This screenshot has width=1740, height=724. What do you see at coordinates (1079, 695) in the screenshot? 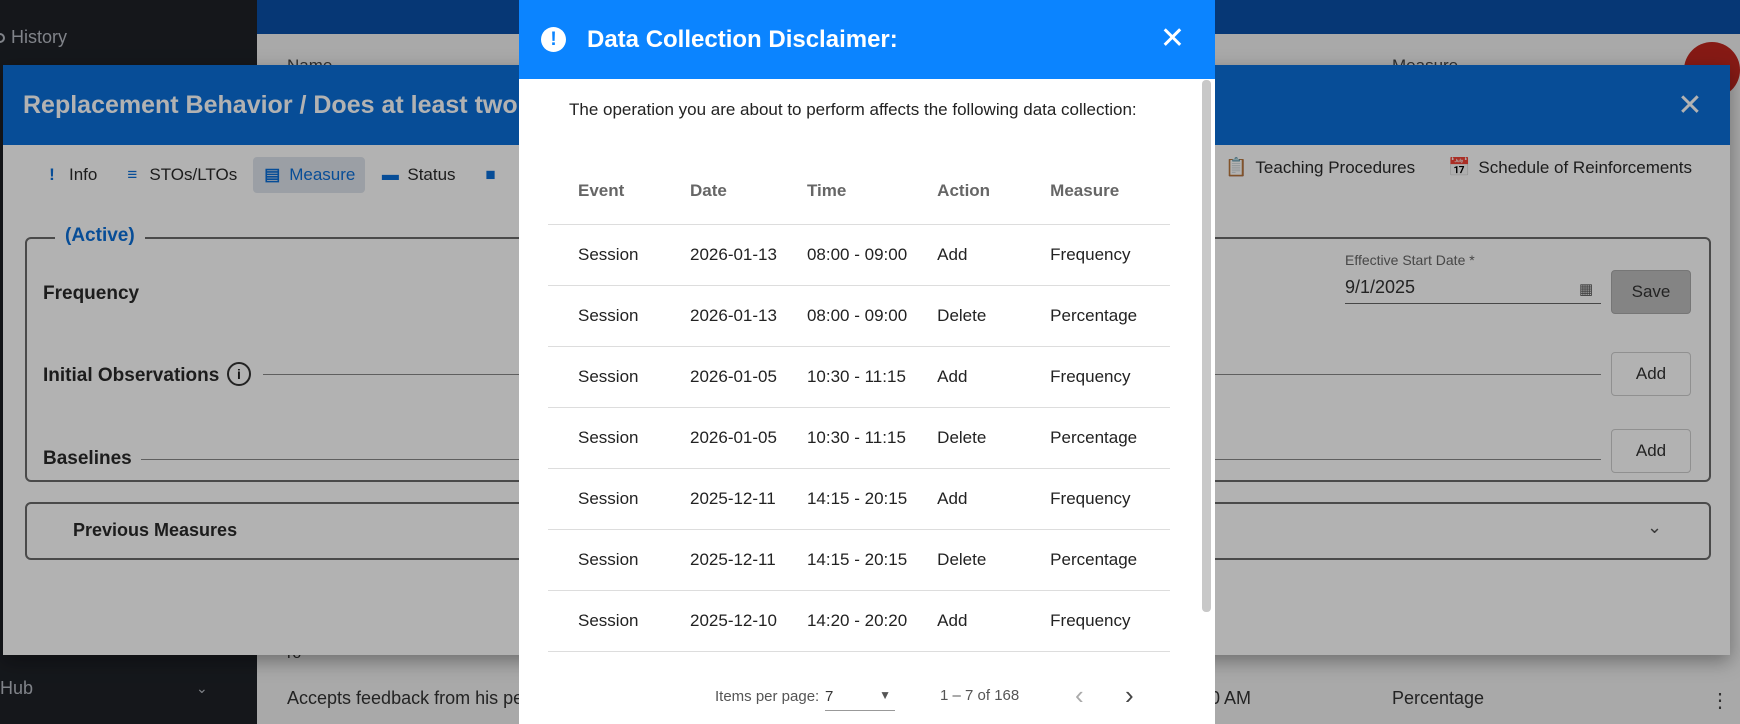
I see `previous-page-button: ‹` at bounding box center [1079, 695].